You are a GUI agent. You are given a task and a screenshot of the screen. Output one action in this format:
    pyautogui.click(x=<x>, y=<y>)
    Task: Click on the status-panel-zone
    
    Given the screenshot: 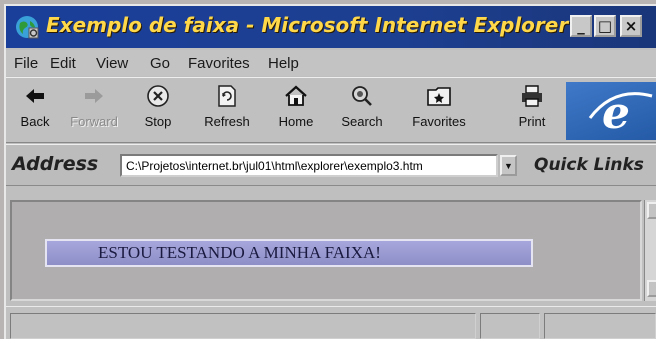 What is the action you would take?
    pyautogui.click(x=600, y=326)
    